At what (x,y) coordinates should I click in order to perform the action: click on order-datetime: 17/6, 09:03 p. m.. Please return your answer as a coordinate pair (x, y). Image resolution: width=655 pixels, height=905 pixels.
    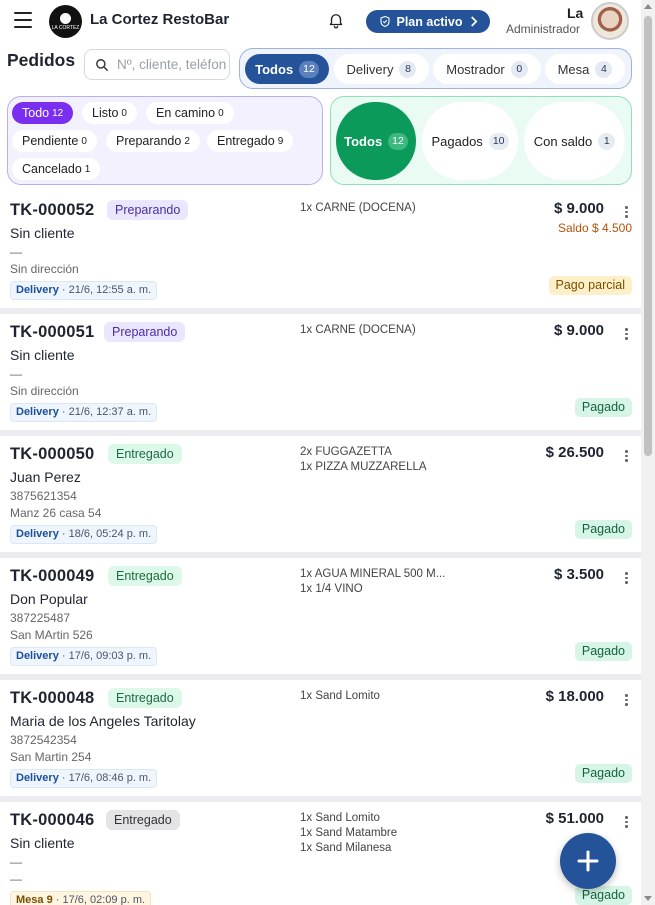
    Looking at the image, I should click on (110, 656).